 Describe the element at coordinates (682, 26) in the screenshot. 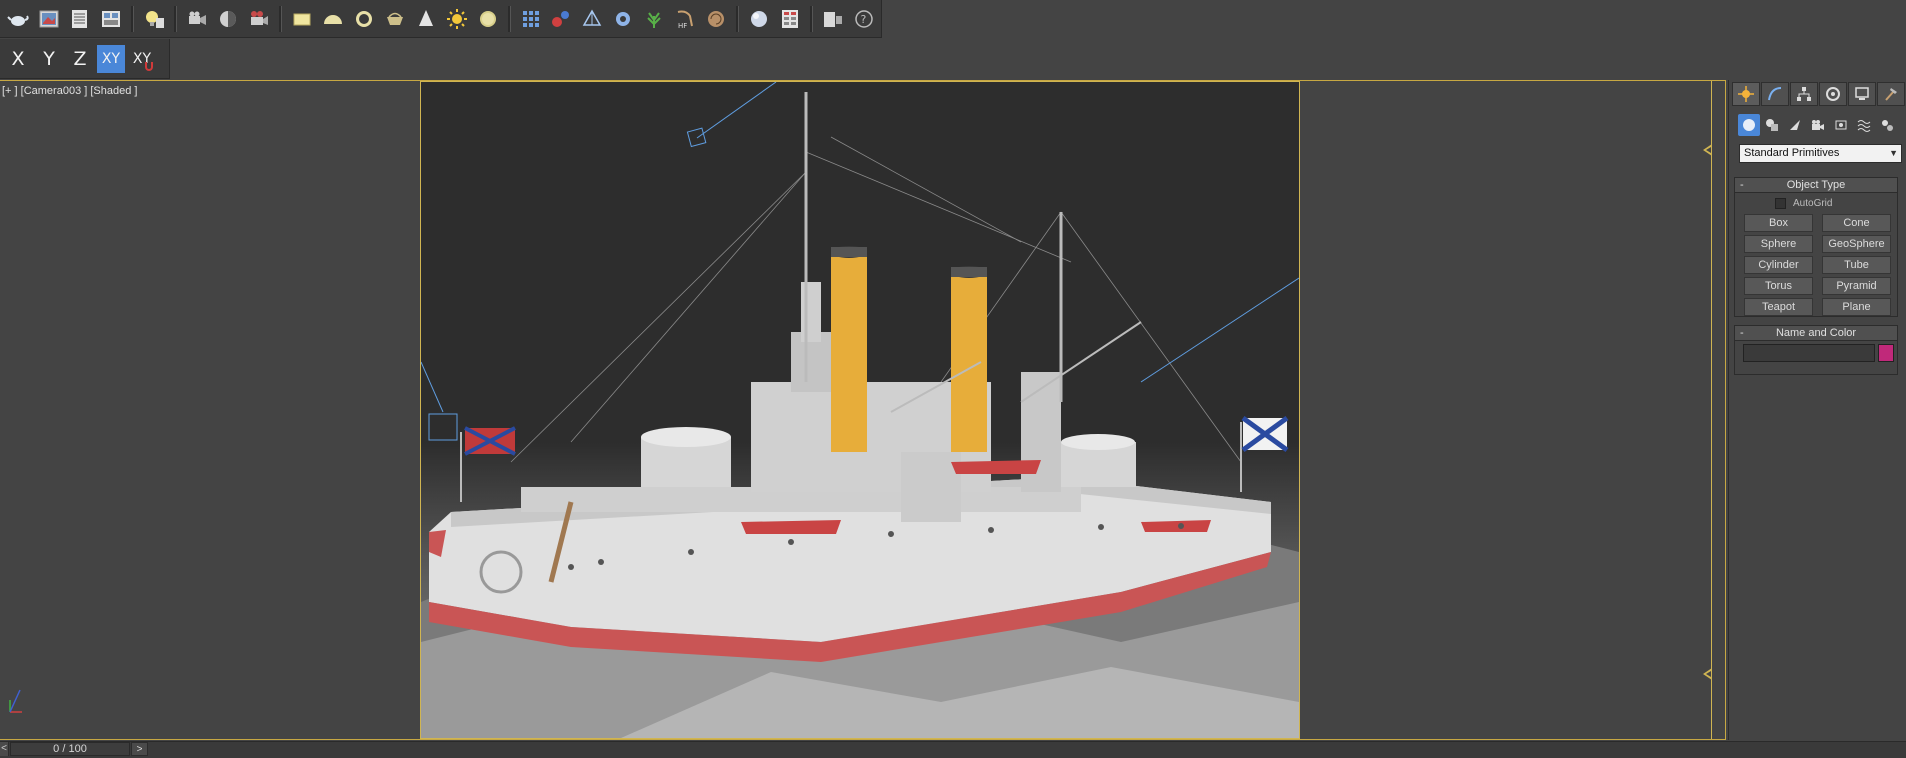

I see `svg-text: HF` at that location.